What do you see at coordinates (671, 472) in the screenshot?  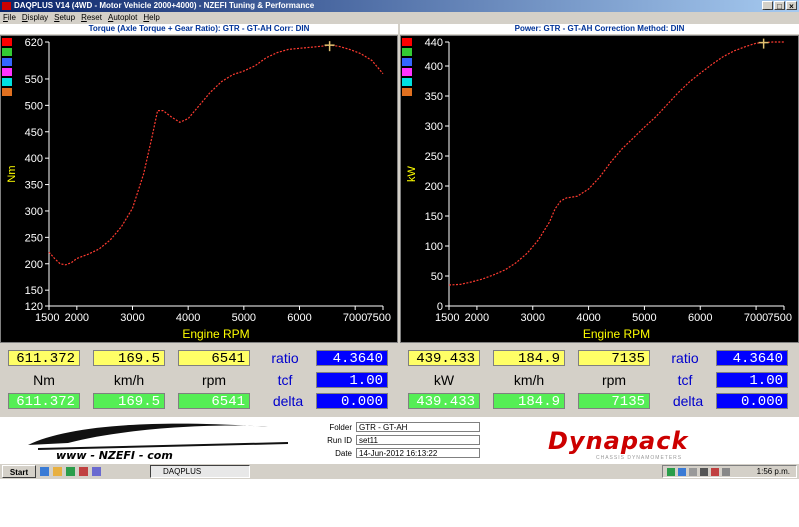 I see `network-icon` at bounding box center [671, 472].